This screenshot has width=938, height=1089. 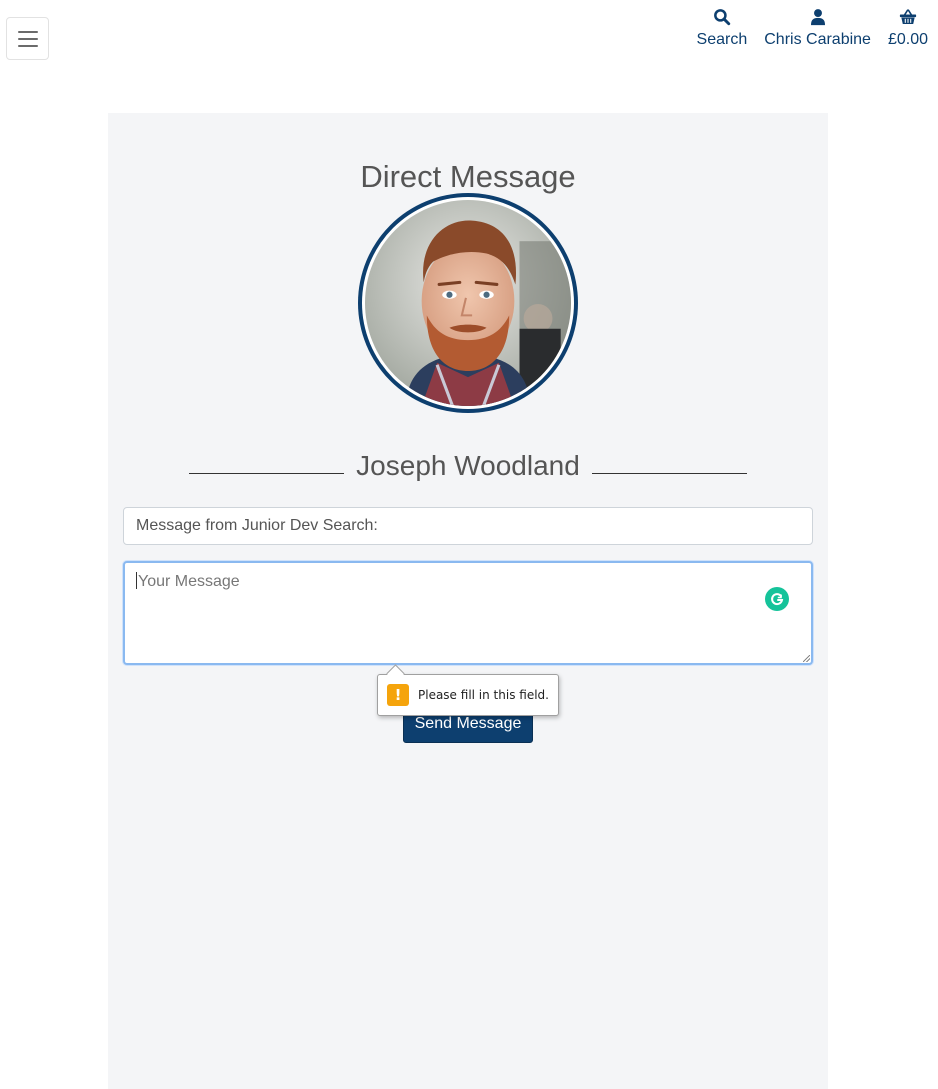 I want to click on menu-toggle-button, so click(x=27, y=38).